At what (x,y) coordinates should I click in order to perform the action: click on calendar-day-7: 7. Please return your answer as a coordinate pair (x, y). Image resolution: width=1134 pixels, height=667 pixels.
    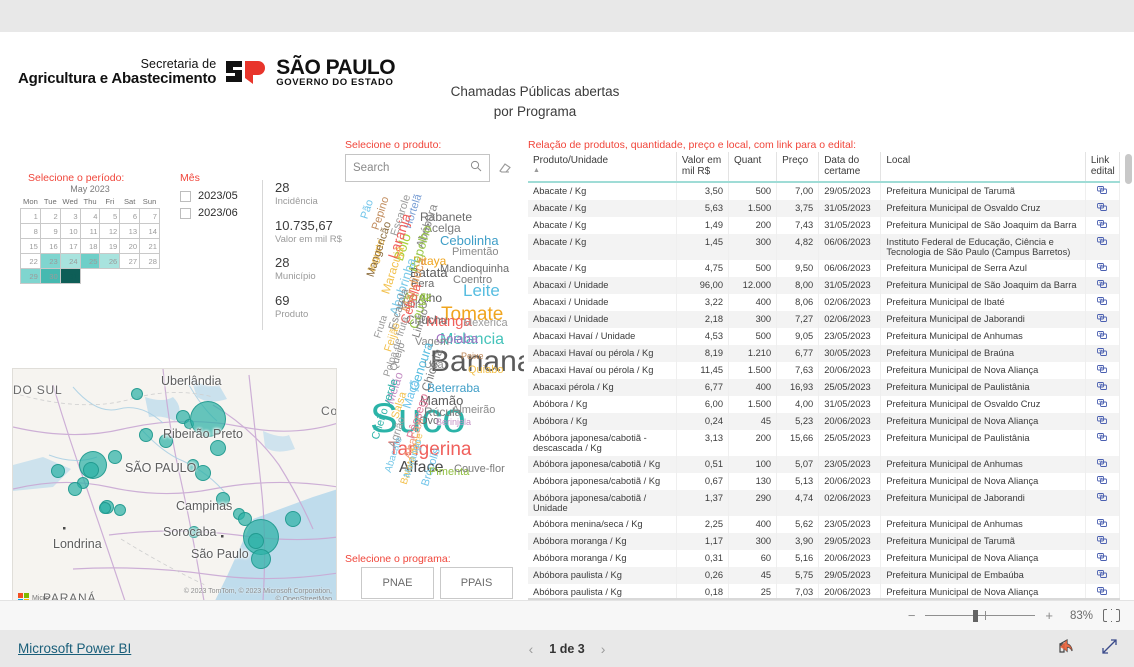
    Looking at the image, I should click on (149, 216).